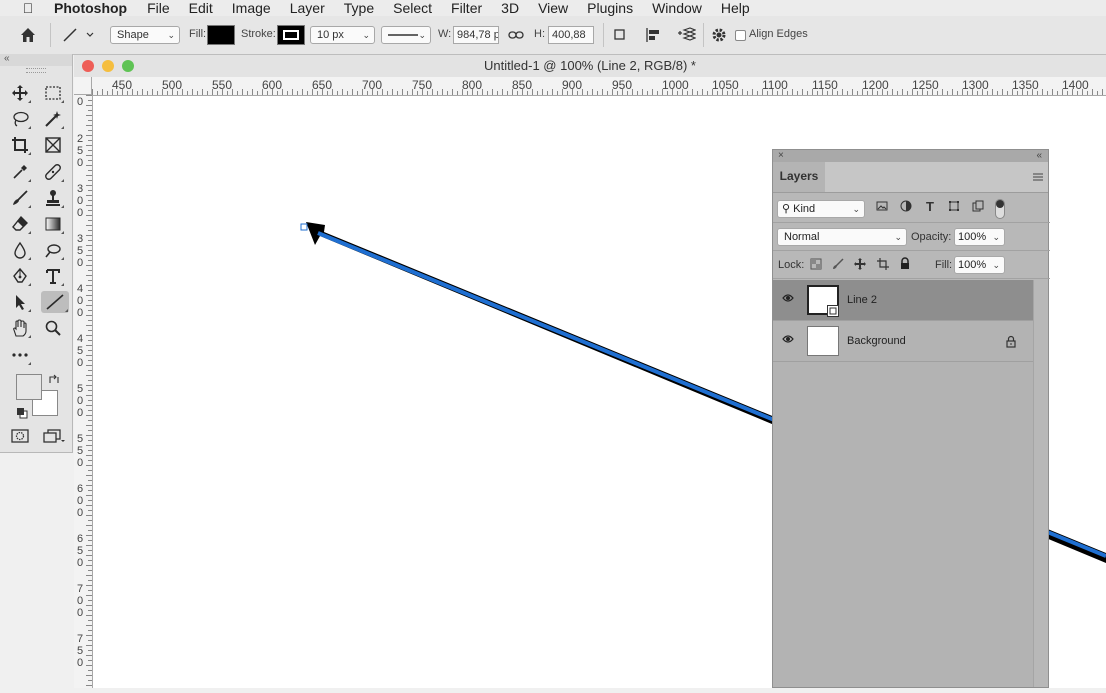 The height and width of the screenshot is (693, 1106). I want to click on opacity-field: 100% ⌄, so click(979, 237).